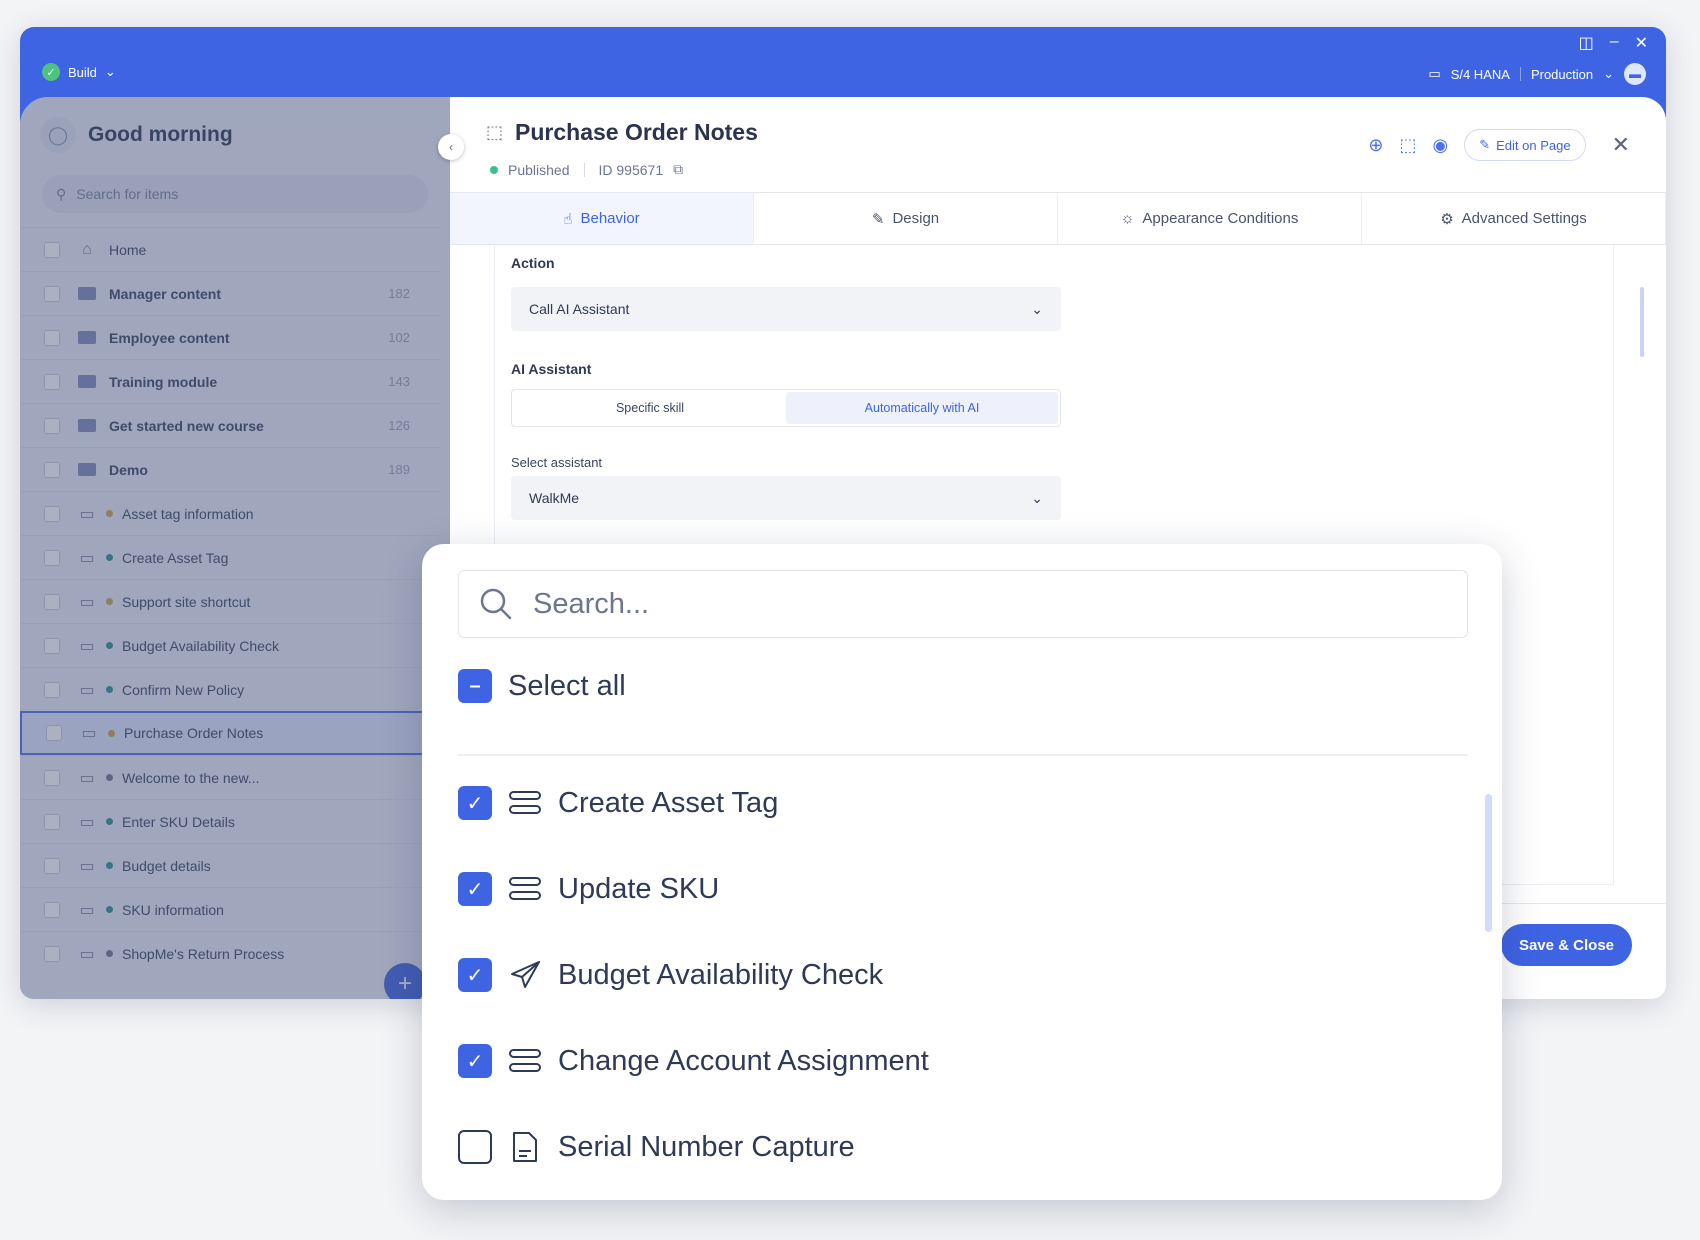 This screenshot has width=1700, height=1240. I want to click on user-avatar-icon: ◯, so click(58, 135).